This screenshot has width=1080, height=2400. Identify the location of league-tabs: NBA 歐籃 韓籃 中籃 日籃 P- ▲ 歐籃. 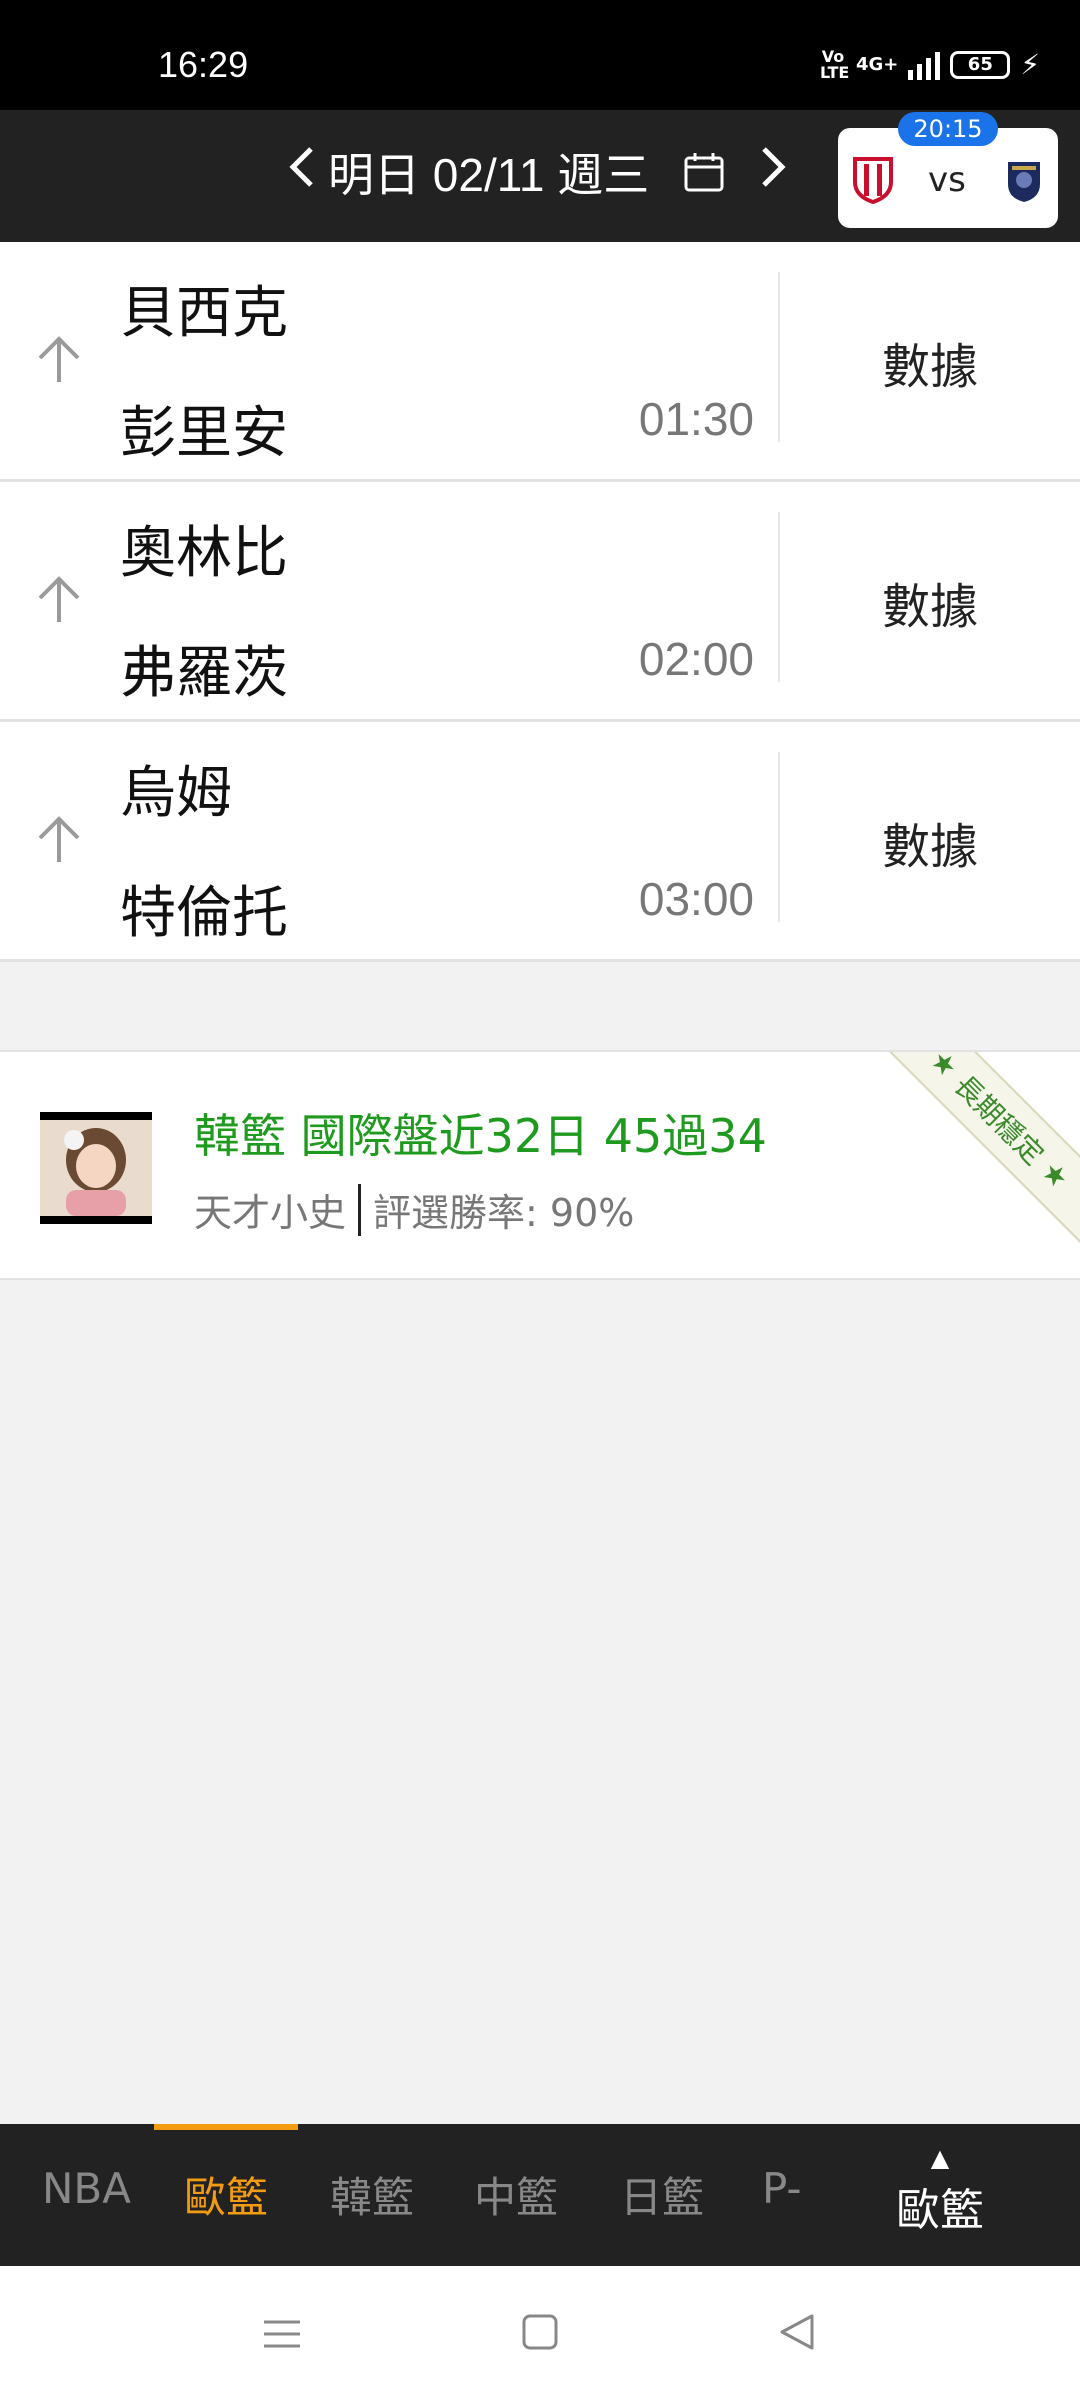
(540, 2195).